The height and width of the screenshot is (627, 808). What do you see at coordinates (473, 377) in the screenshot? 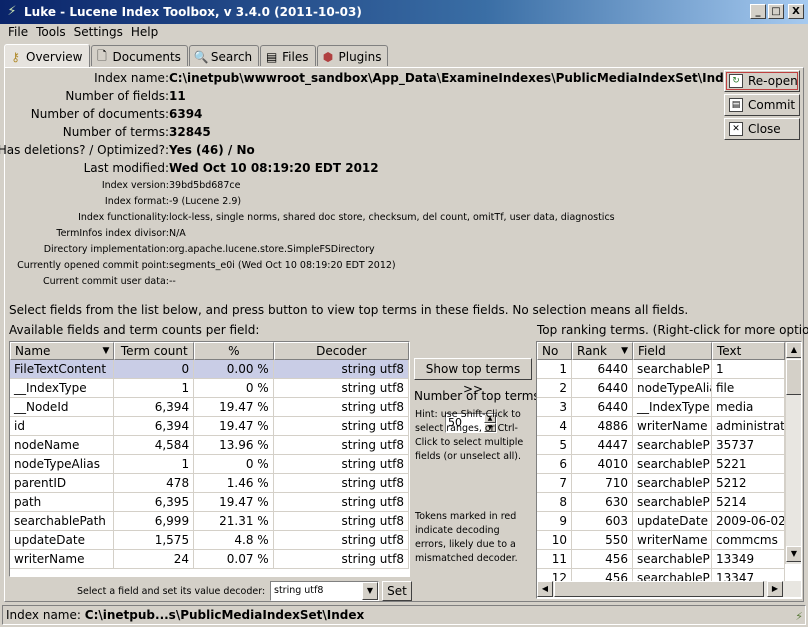
I see `show-top-terms-button: Show top terms >>` at bounding box center [473, 377].